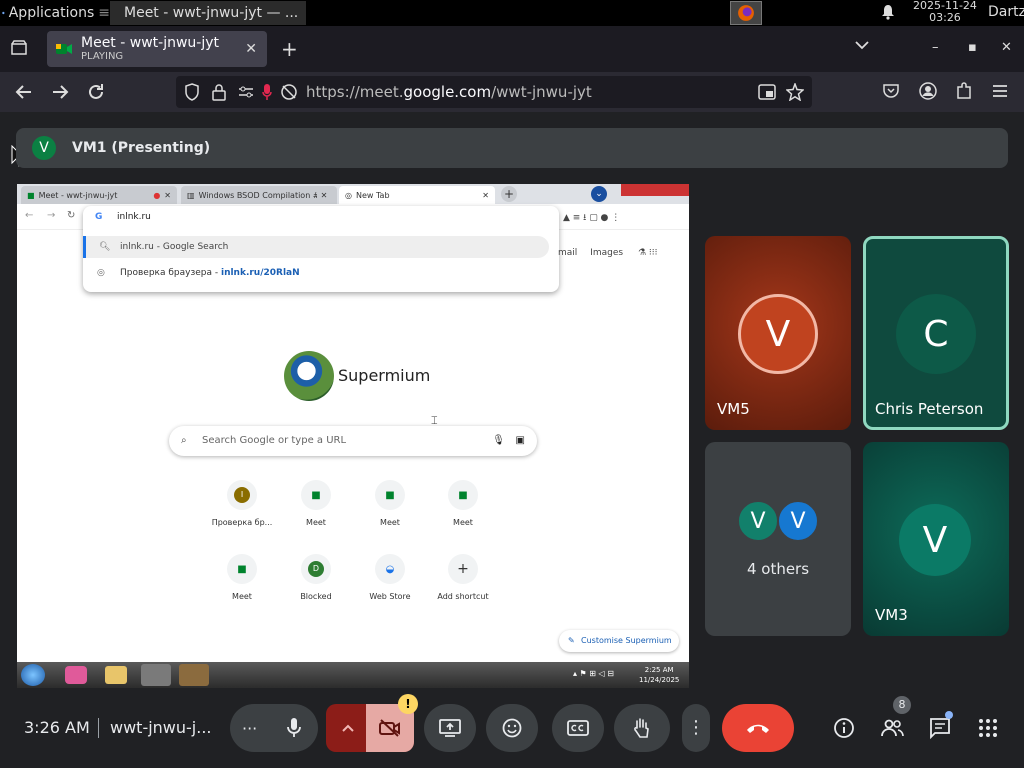 This screenshot has height=768, width=1024. What do you see at coordinates (353, 675) in the screenshot?
I see `shared-windows-taskbar: ▴ ⚑ ⊞ ◁ ⊟ 2:25 AM 11/24/2025` at bounding box center [353, 675].